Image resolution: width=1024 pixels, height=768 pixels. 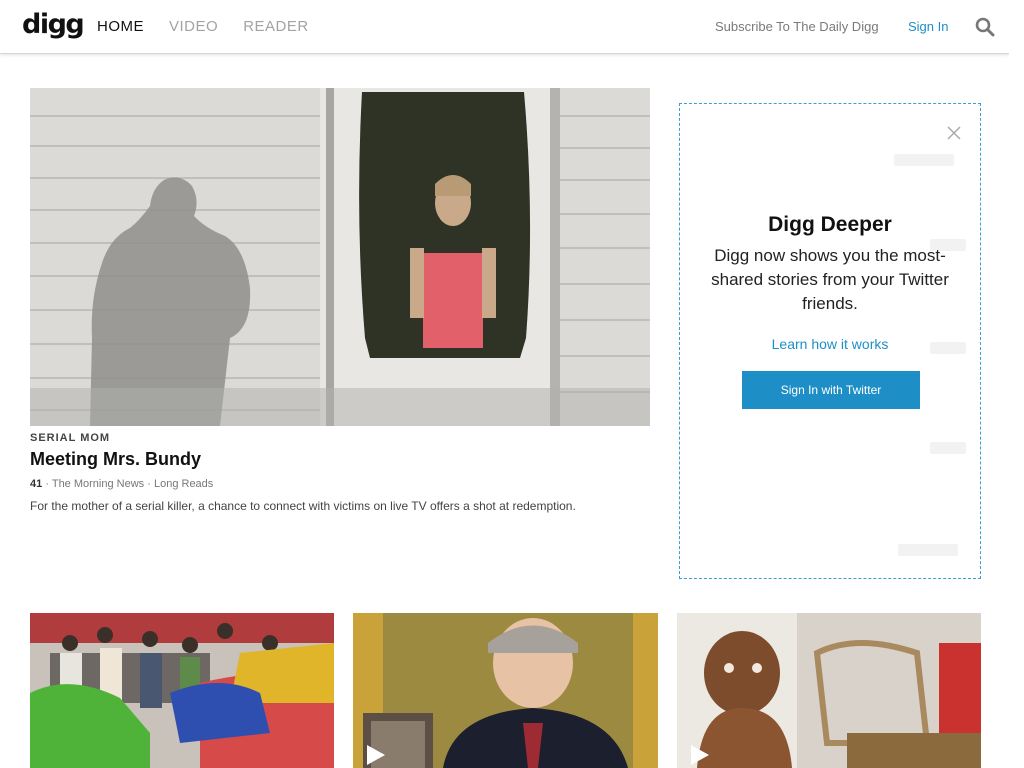 What do you see at coordinates (36, 484) in the screenshot?
I see `digg-score: 41` at bounding box center [36, 484].